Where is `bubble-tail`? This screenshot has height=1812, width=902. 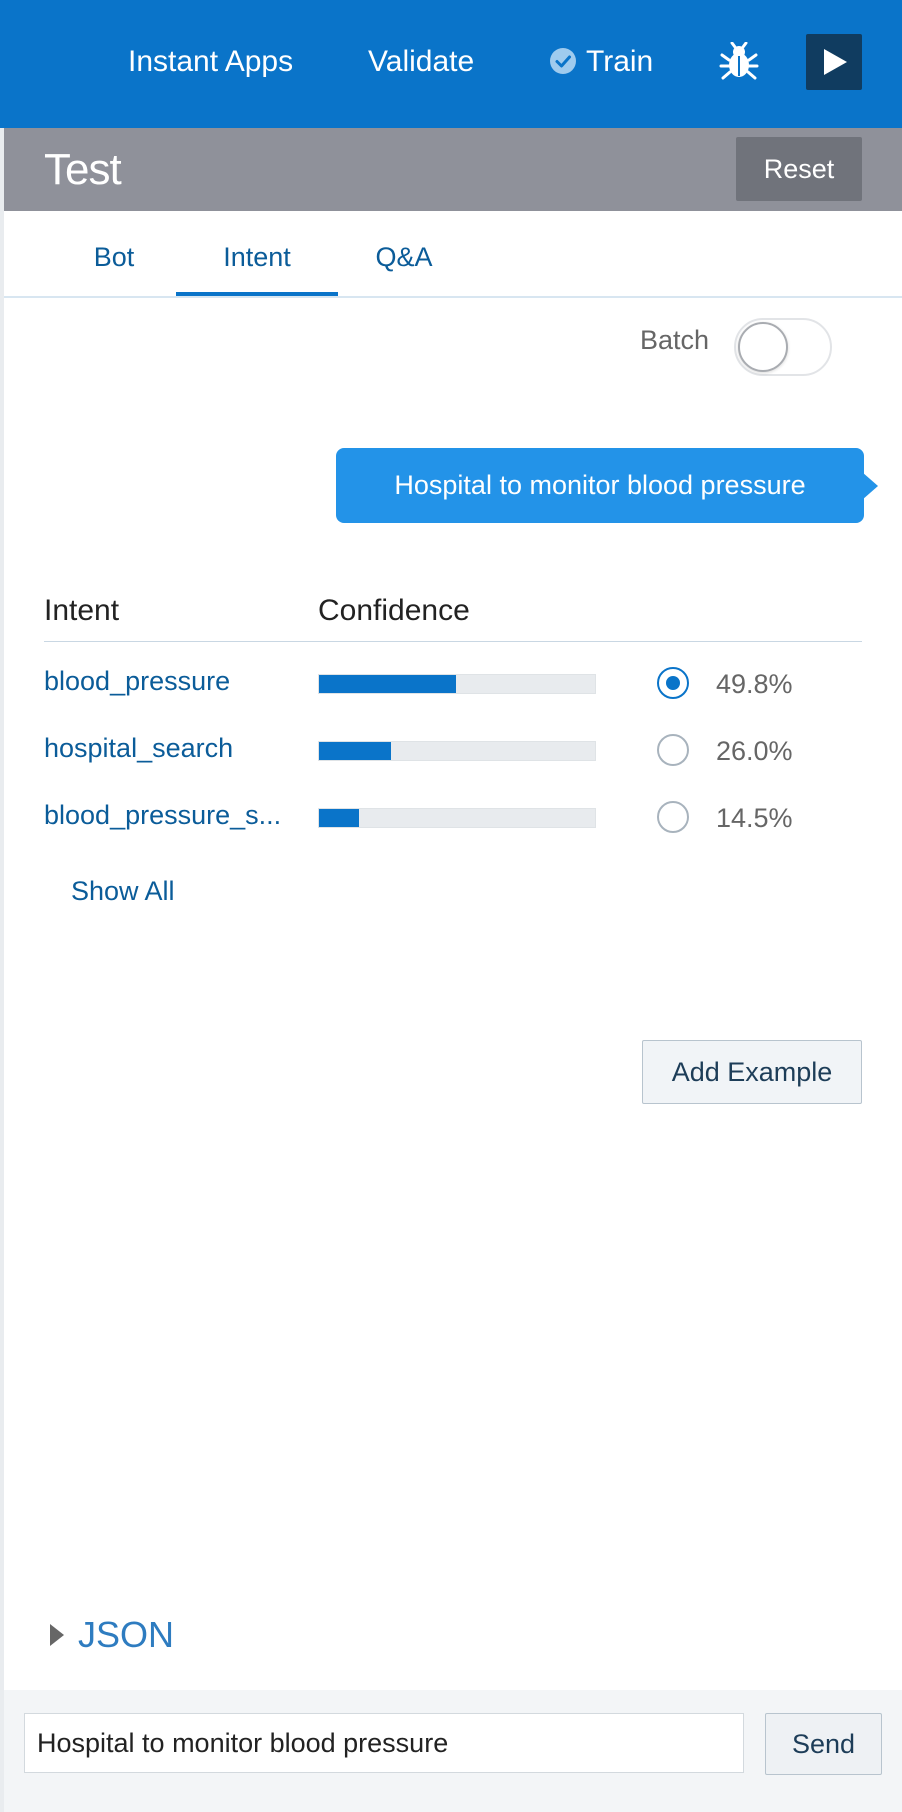 bubble-tail is located at coordinates (870, 486).